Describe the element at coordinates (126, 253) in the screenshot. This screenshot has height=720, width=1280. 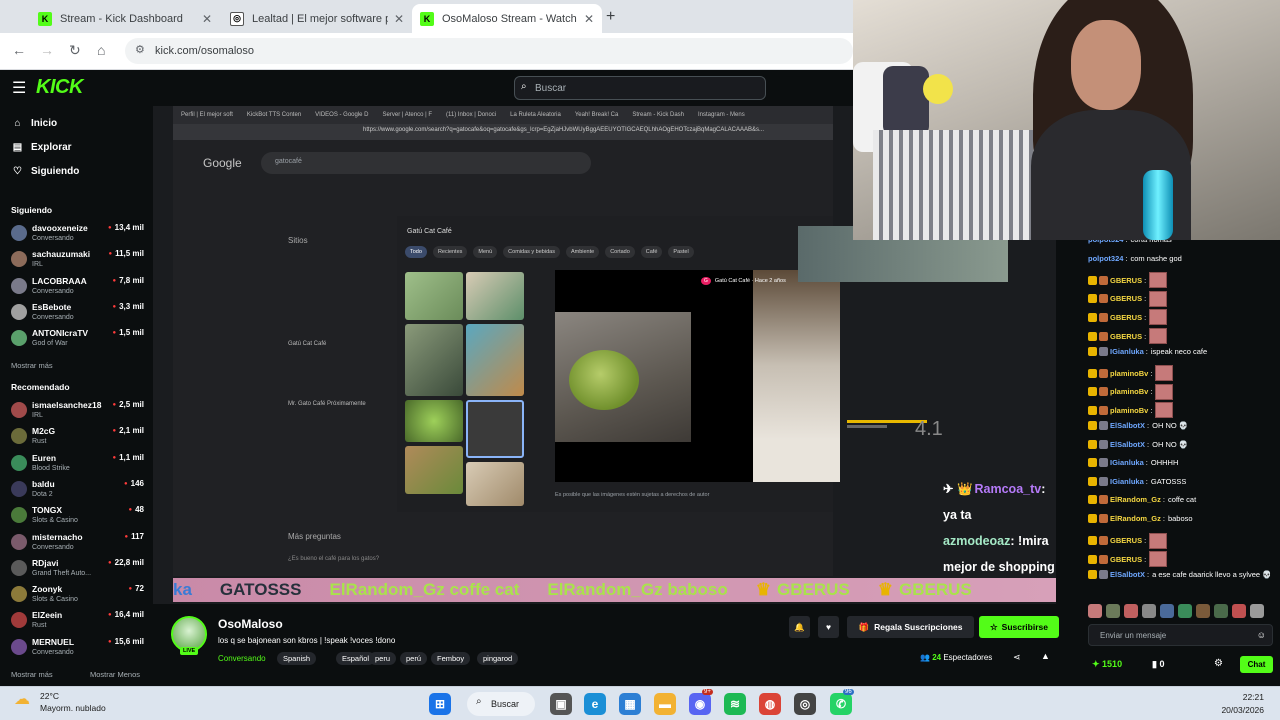
I see `channel-viewers: 11,5 mil` at that location.